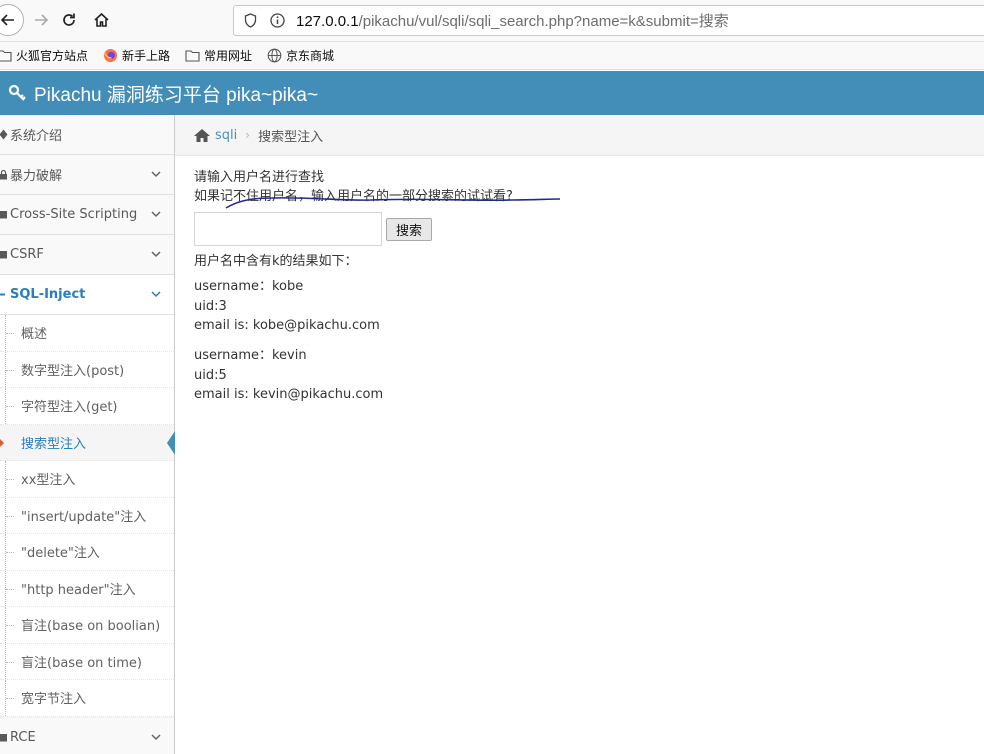  What do you see at coordinates (4, 294) in the screenshot?
I see `dash-icon` at bounding box center [4, 294].